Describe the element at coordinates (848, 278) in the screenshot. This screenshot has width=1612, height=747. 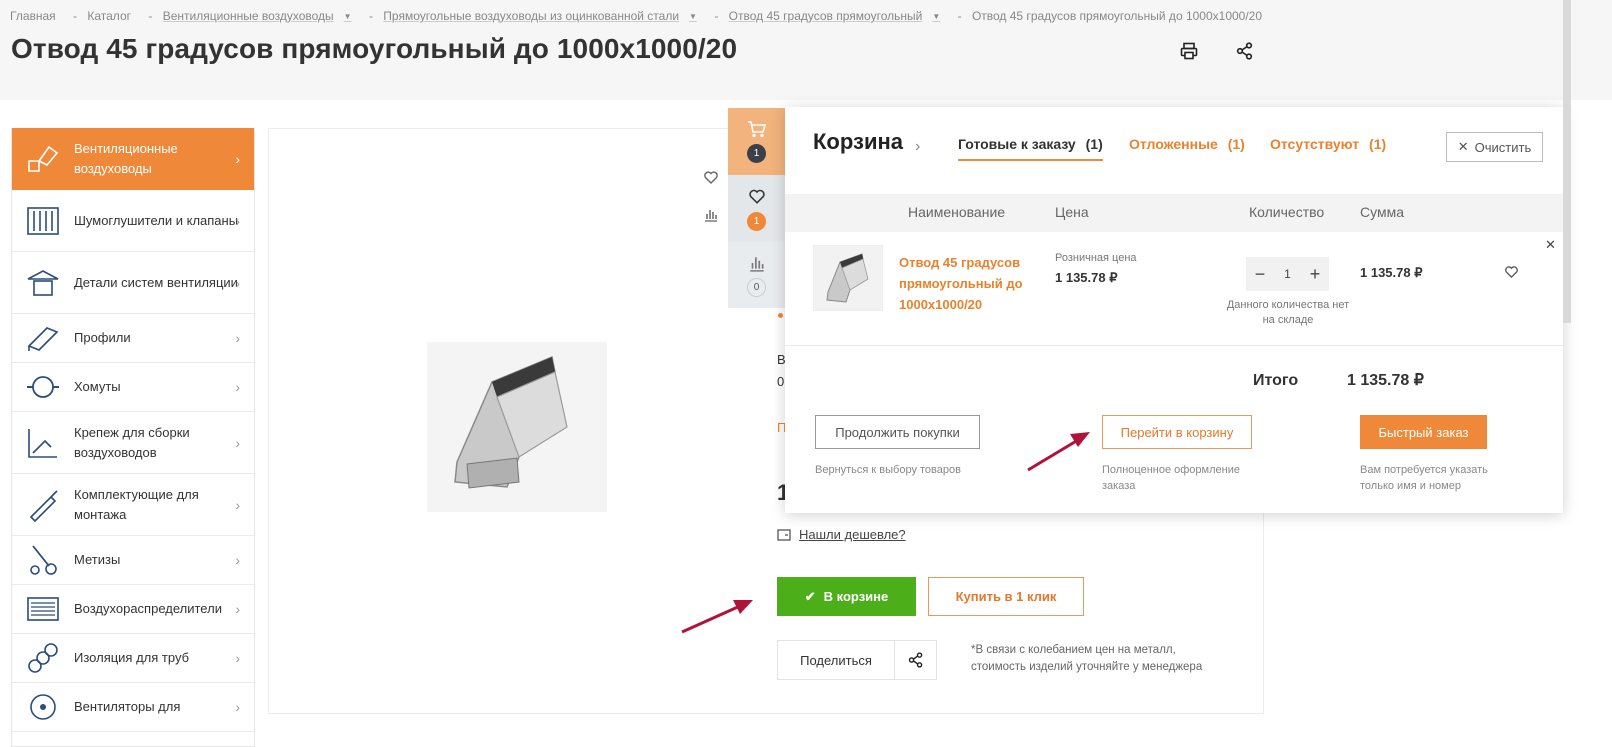
I see `cart-item-thumbnail` at that location.